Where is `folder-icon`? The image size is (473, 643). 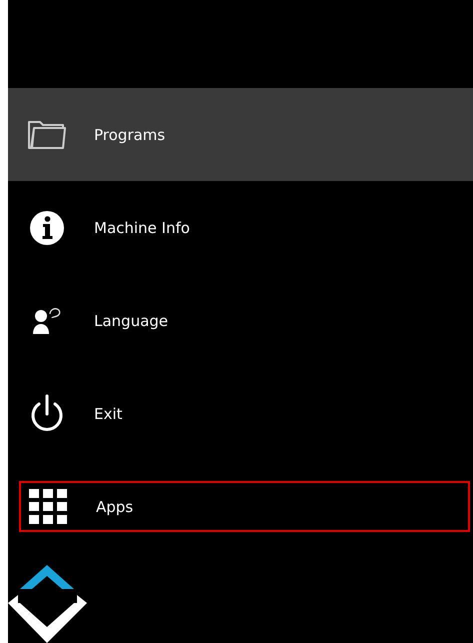 folder-icon is located at coordinates (47, 134).